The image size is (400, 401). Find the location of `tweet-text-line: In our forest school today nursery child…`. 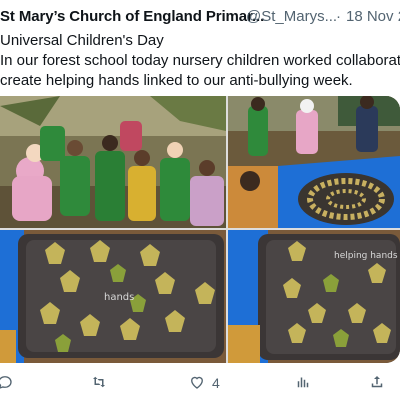

tweet-text-line: In our forest school today nursery child… is located at coordinates (200, 60).